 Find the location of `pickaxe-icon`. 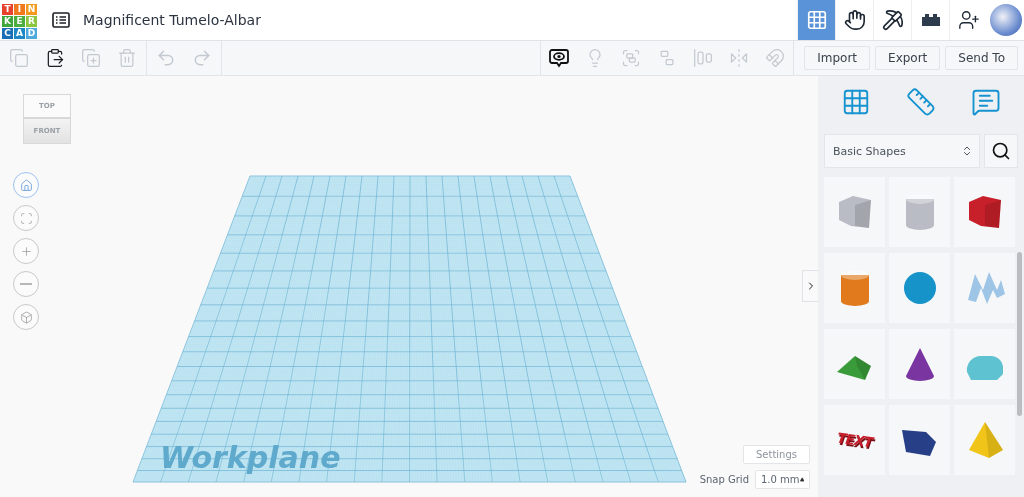

pickaxe-icon is located at coordinates (892, 20).